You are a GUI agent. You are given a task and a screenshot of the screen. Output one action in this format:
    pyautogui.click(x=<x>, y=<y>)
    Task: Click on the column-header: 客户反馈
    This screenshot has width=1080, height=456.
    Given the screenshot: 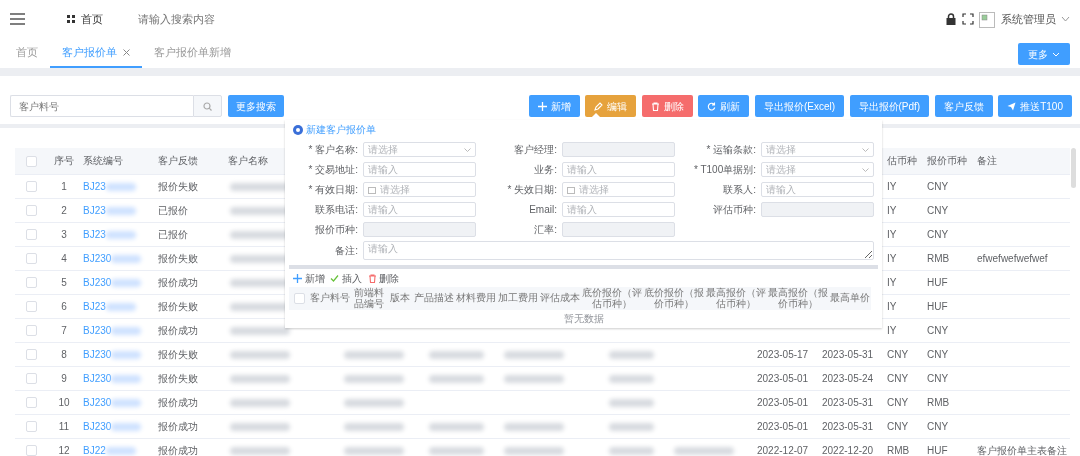 What is the action you would take?
    pyautogui.click(x=178, y=161)
    